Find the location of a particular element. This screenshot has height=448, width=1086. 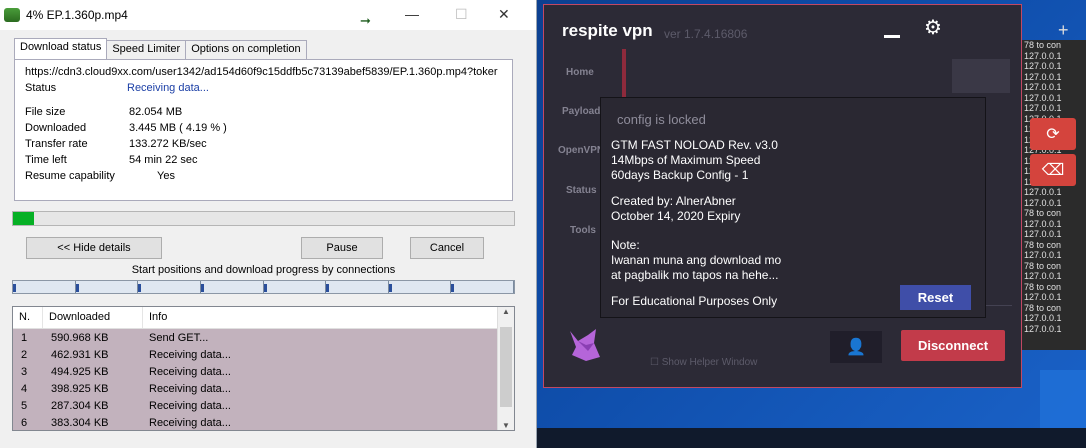

refresh-button: ⟳ is located at coordinates (1053, 134).